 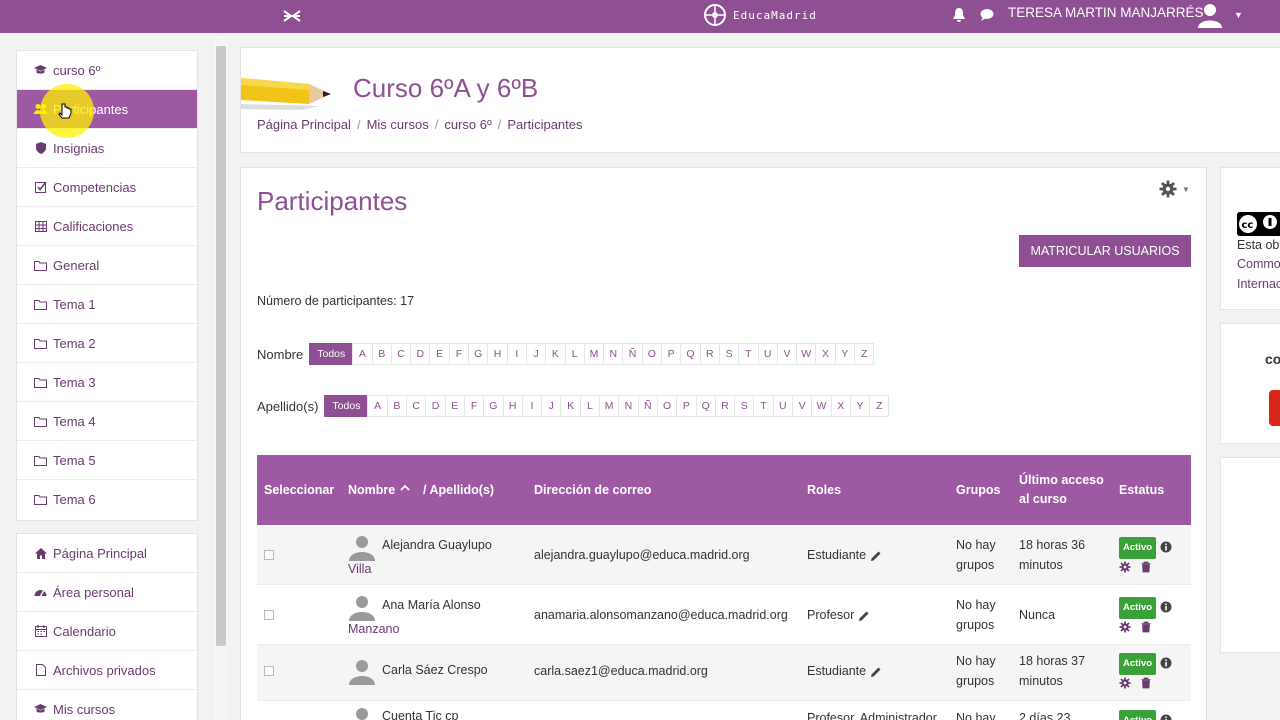 I want to click on header-last-access: Último acceso al curso, so click(x=1061, y=490).